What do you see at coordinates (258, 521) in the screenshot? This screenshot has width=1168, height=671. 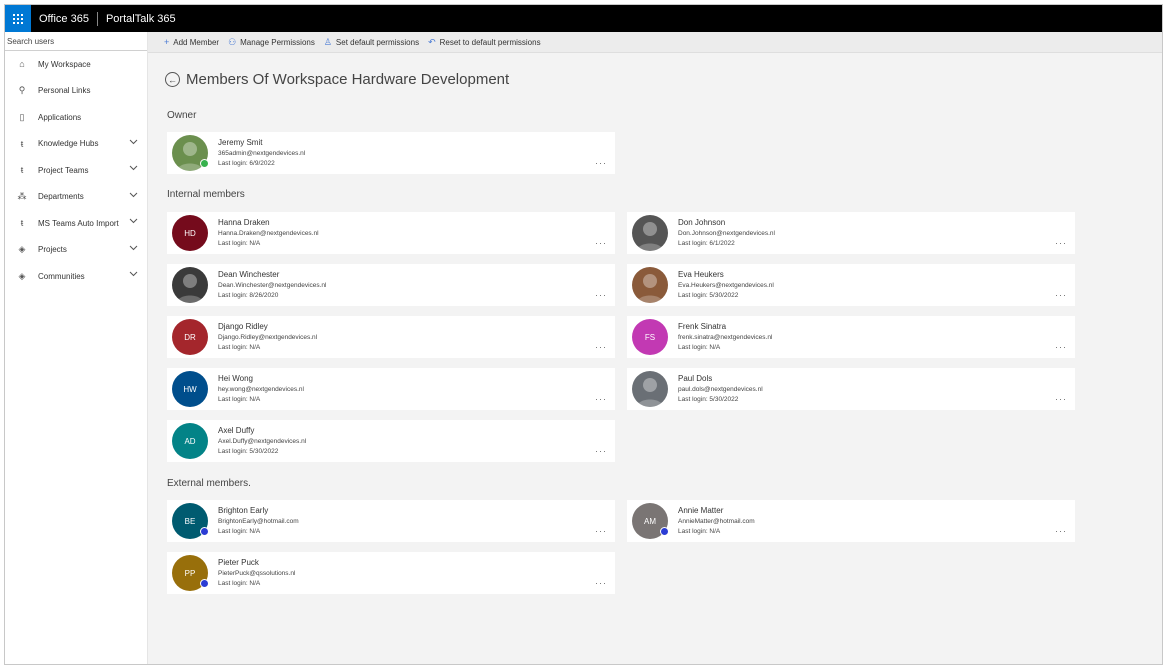 I see `member-email: BrightonEarly@hotmail.com` at bounding box center [258, 521].